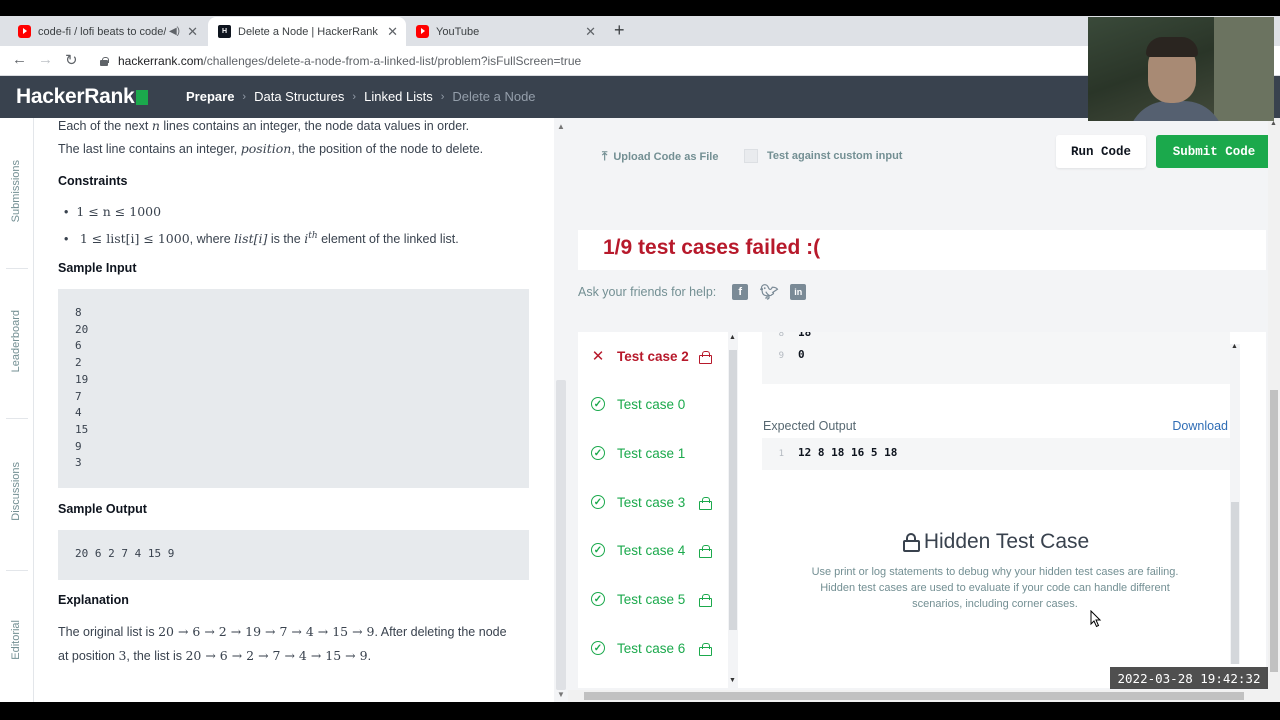 The width and height of the screenshot is (1280, 720). What do you see at coordinates (142, 97) in the screenshot?
I see `logo-mark` at bounding box center [142, 97].